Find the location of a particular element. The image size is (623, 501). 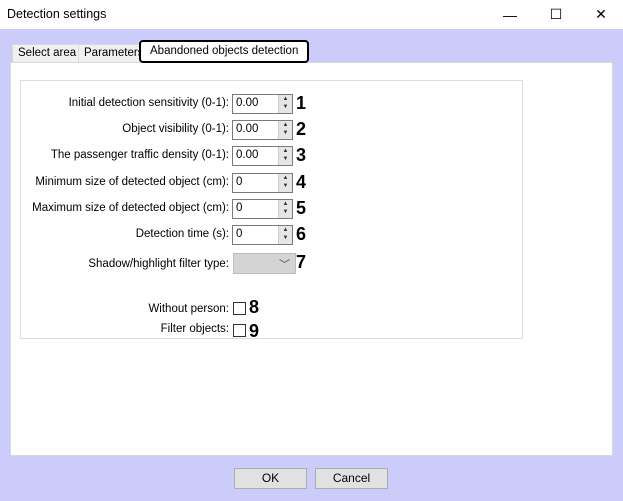

marker-8: 8 is located at coordinates (254, 307).